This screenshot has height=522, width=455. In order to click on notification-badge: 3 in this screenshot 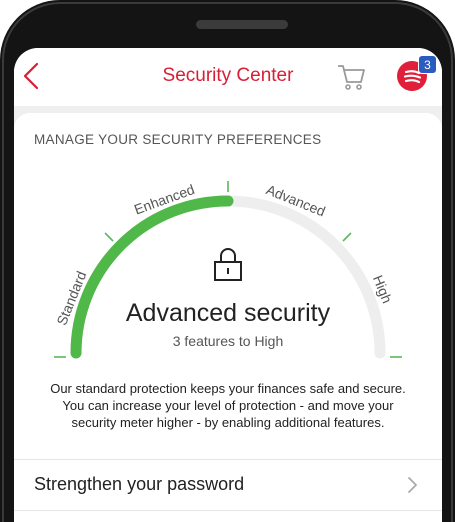, I will do `click(427, 64)`.